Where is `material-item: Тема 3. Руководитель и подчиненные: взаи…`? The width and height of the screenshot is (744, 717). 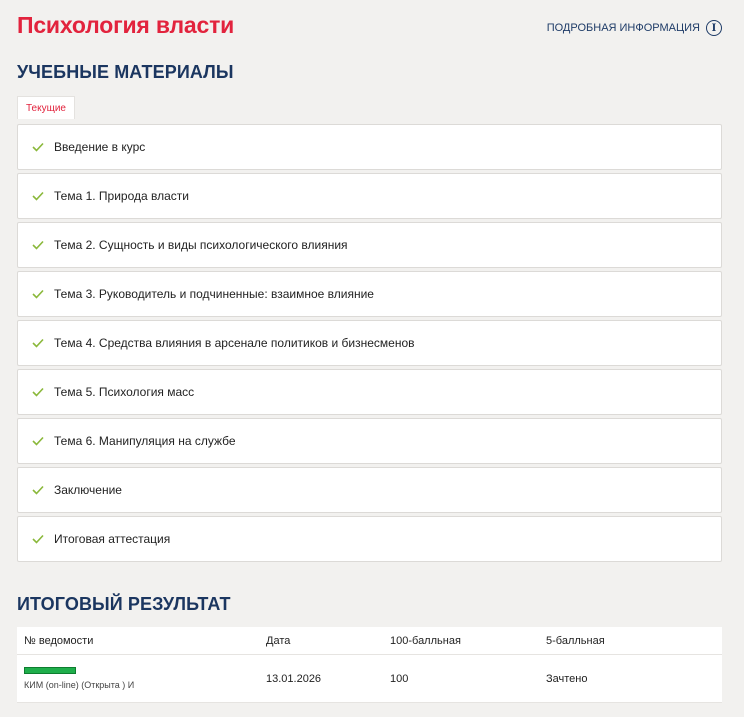 material-item: Тема 3. Руководитель и подчиненные: взаи… is located at coordinates (369, 294).